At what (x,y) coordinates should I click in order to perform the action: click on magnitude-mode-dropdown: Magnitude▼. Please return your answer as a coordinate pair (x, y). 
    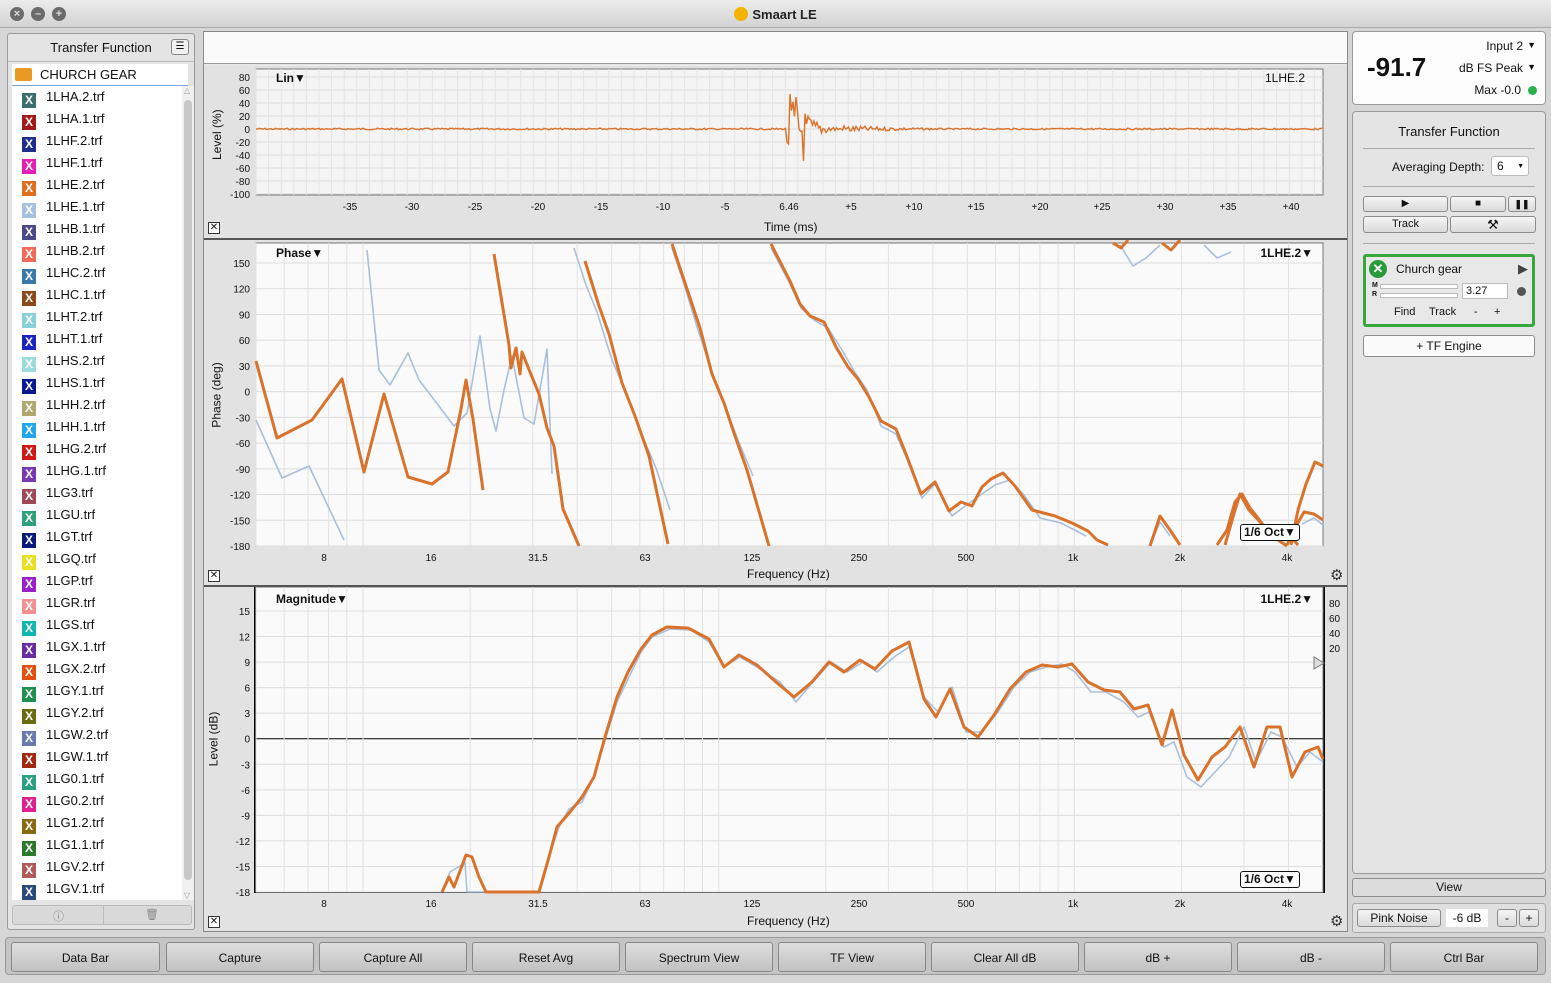
    Looking at the image, I should click on (312, 599).